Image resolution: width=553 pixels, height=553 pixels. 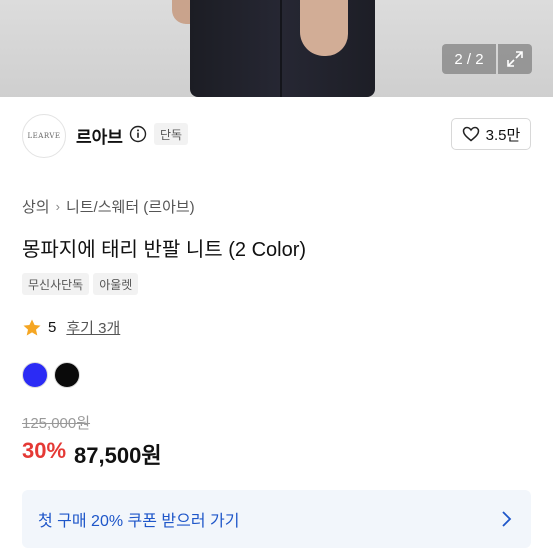 What do you see at coordinates (36, 206) in the screenshot?
I see `breadcrumb-category: 상의` at bounding box center [36, 206].